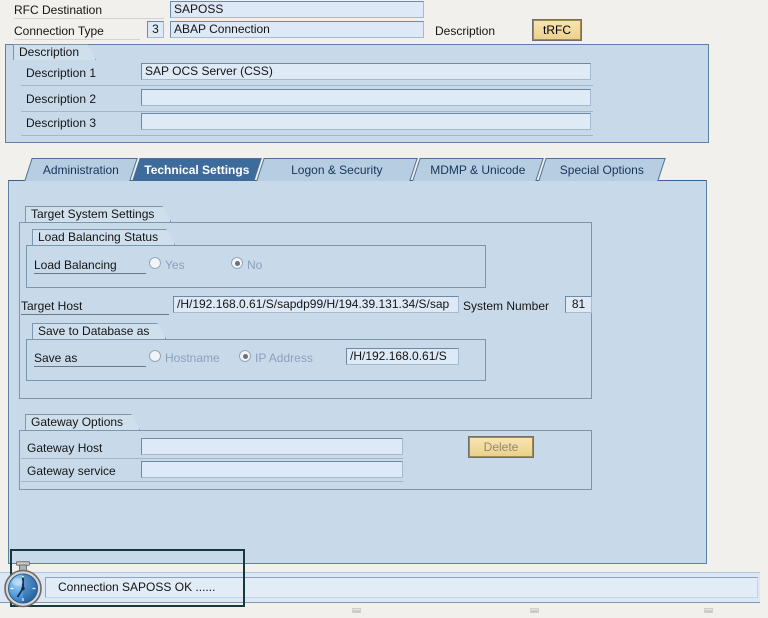  I want to click on connection-type-code-input: 3, so click(155, 29).